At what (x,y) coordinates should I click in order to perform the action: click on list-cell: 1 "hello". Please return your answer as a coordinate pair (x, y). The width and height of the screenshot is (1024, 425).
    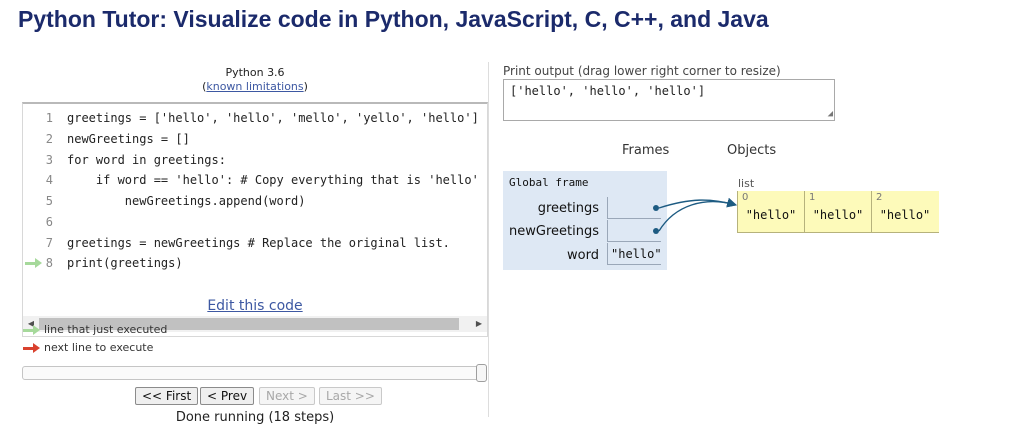
    Looking at the image, I should click on (837, 211).